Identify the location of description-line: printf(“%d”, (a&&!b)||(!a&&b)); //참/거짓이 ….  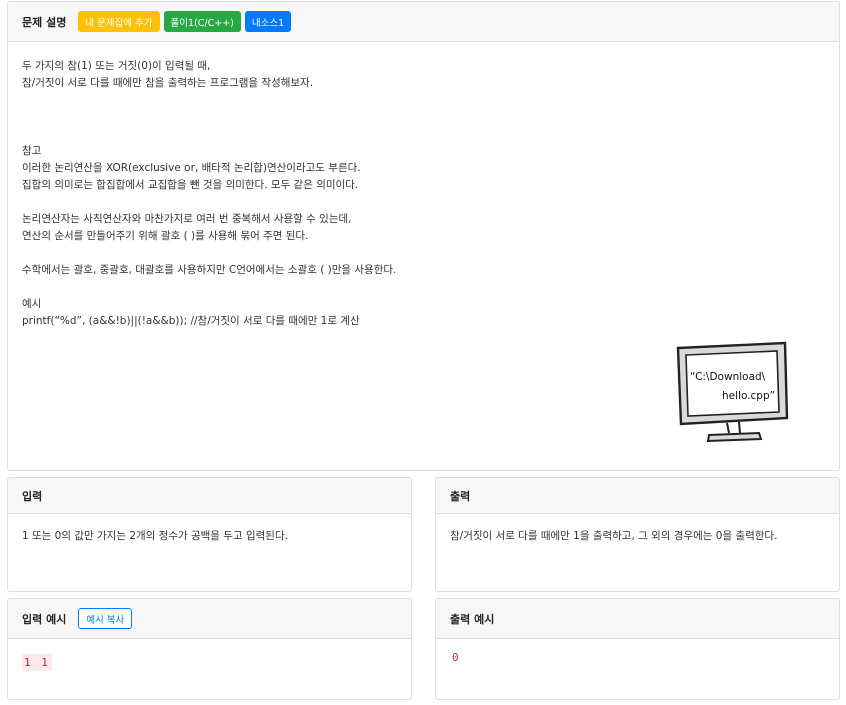
(191, 321).